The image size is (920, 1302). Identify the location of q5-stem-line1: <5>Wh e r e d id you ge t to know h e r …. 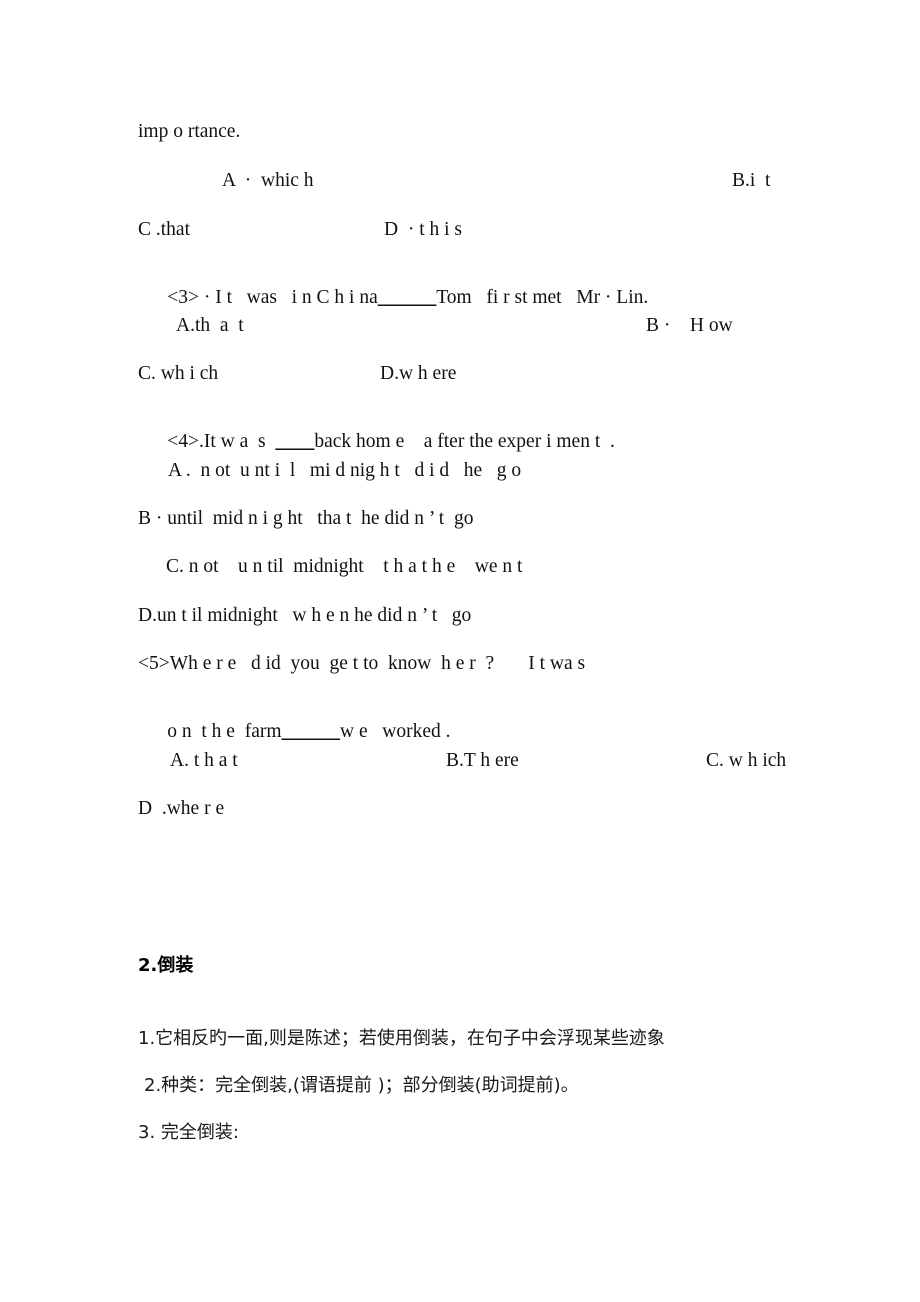
(362, 663).